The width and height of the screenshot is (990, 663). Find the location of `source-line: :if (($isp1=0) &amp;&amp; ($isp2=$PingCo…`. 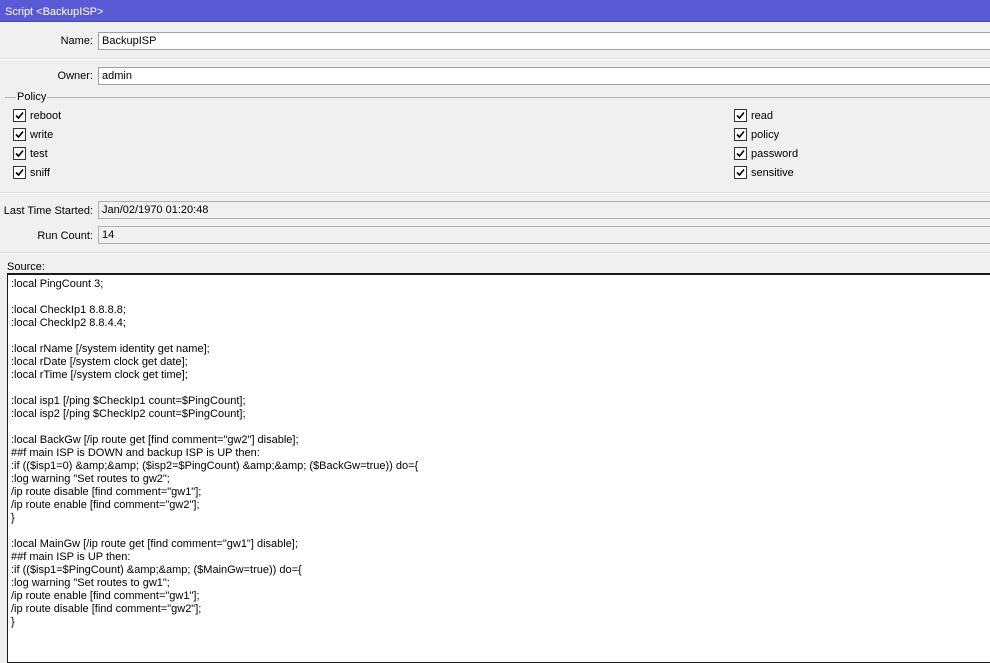

source-line: :if (($isp1=0) &amp;&amp; ($isp2=$PingCo… is located at coordinates (215, 466).